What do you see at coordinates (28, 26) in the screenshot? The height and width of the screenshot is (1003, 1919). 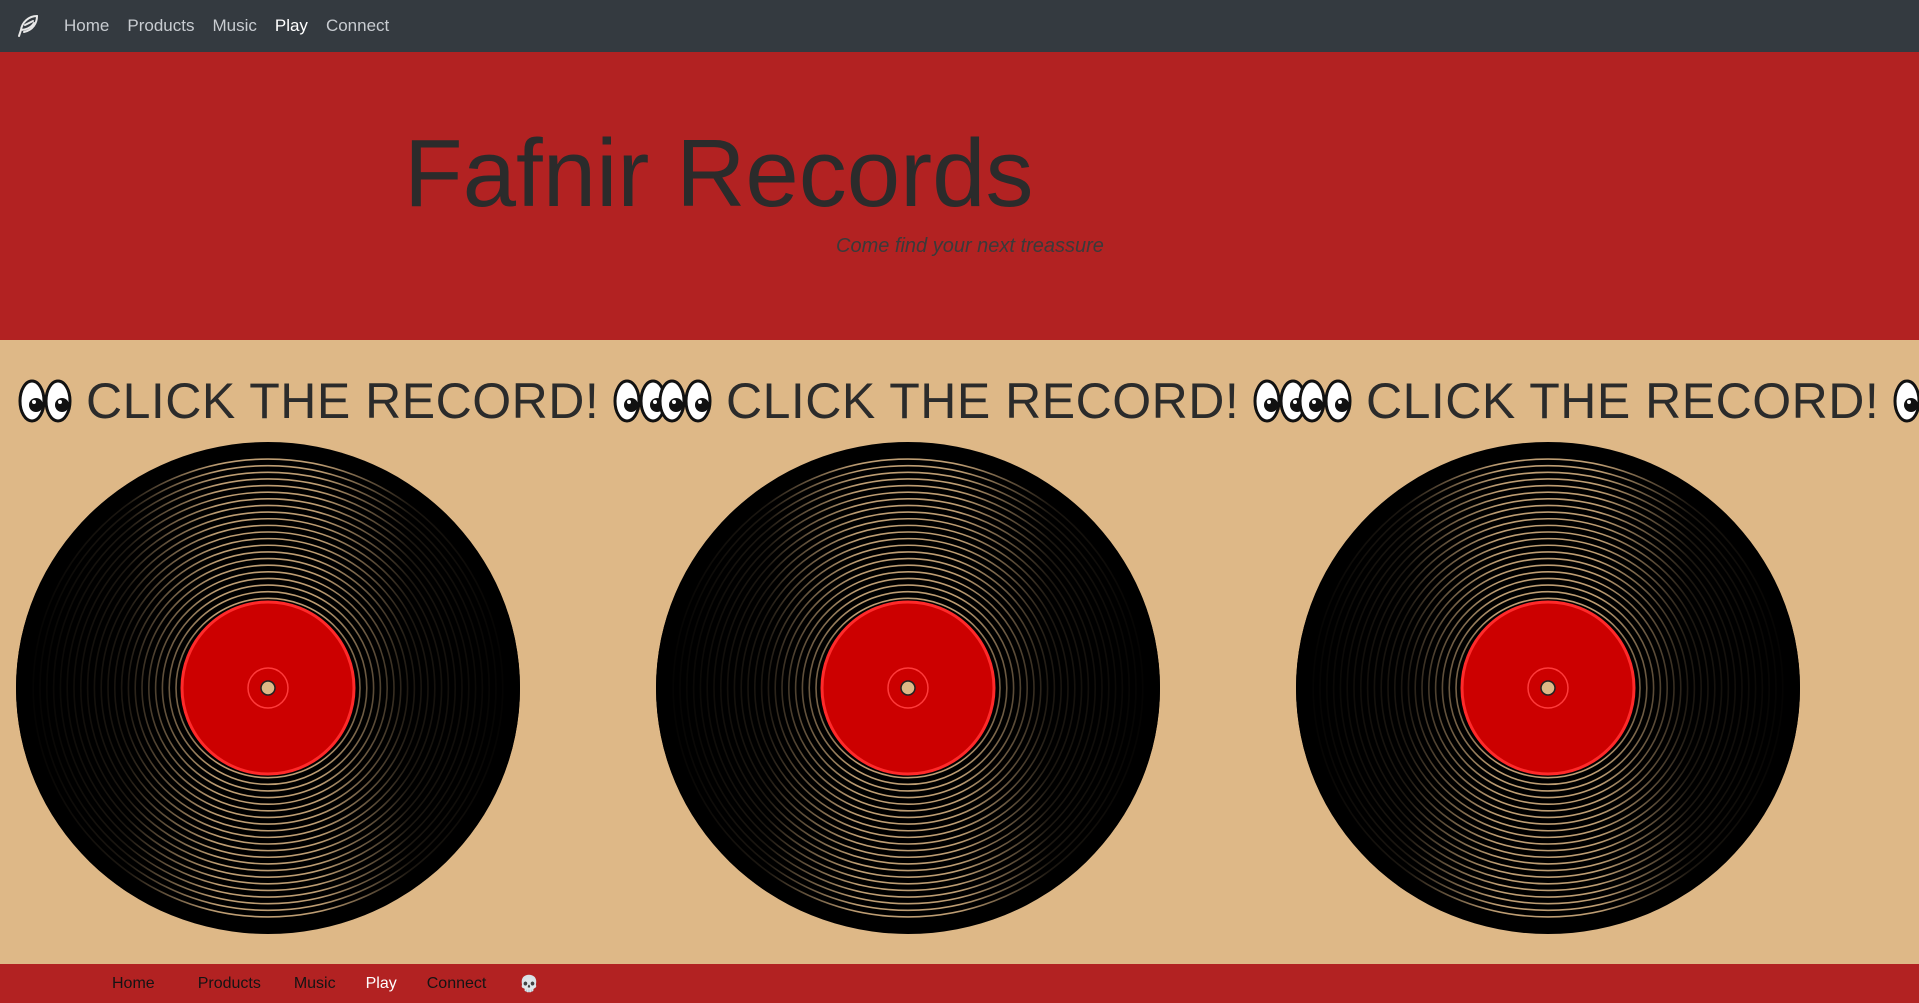 I see `feather-icon` at bounding box center [28, 26].